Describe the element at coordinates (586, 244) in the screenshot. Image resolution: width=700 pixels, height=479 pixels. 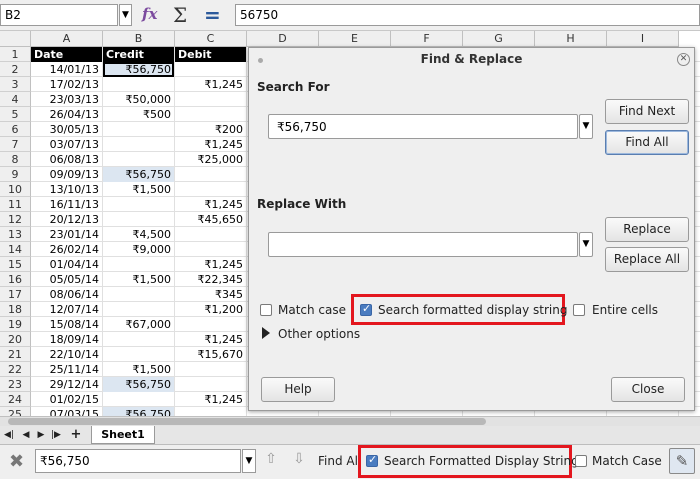
I see `replace-with-dropdown-icon: ▼` at that location.